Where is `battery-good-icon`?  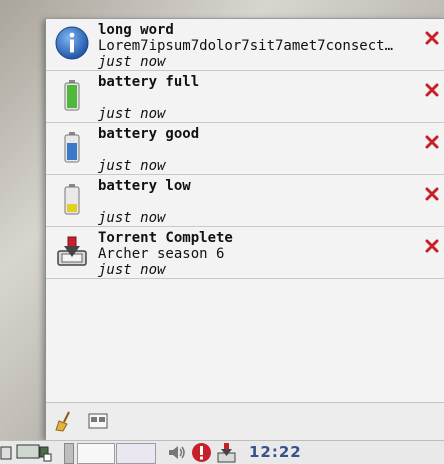
battery-good-icon is located at coordinates (72, 147).